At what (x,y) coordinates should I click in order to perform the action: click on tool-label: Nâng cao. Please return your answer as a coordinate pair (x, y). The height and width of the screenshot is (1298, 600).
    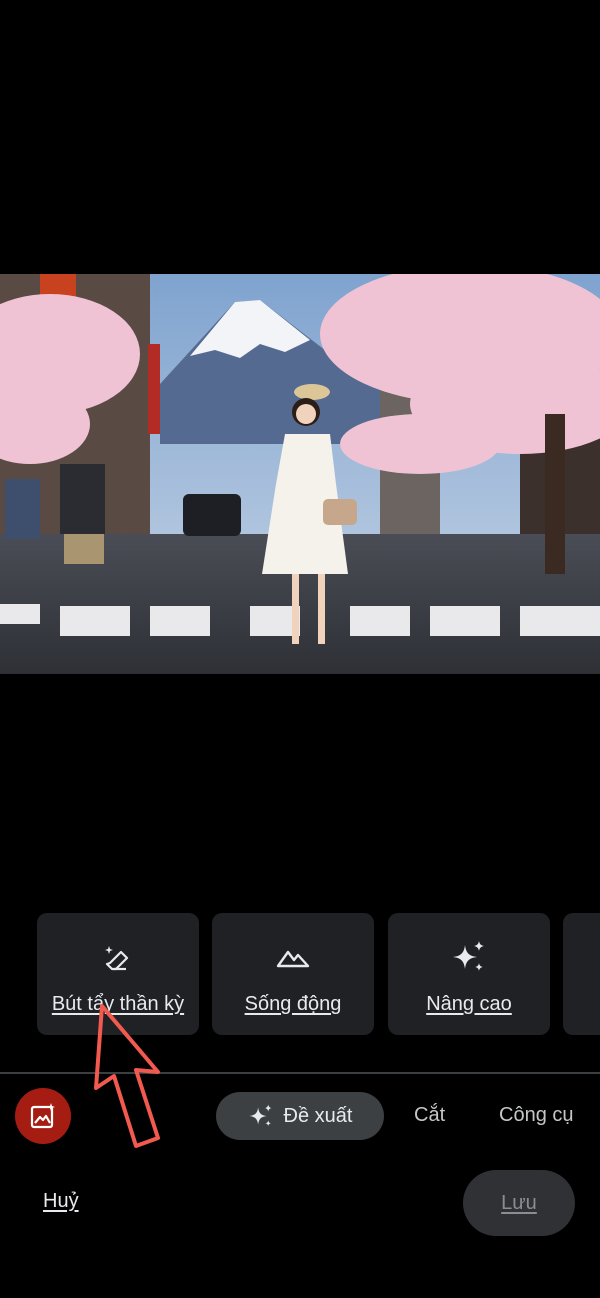
    Looking at the image, I should click on (469, 1004).